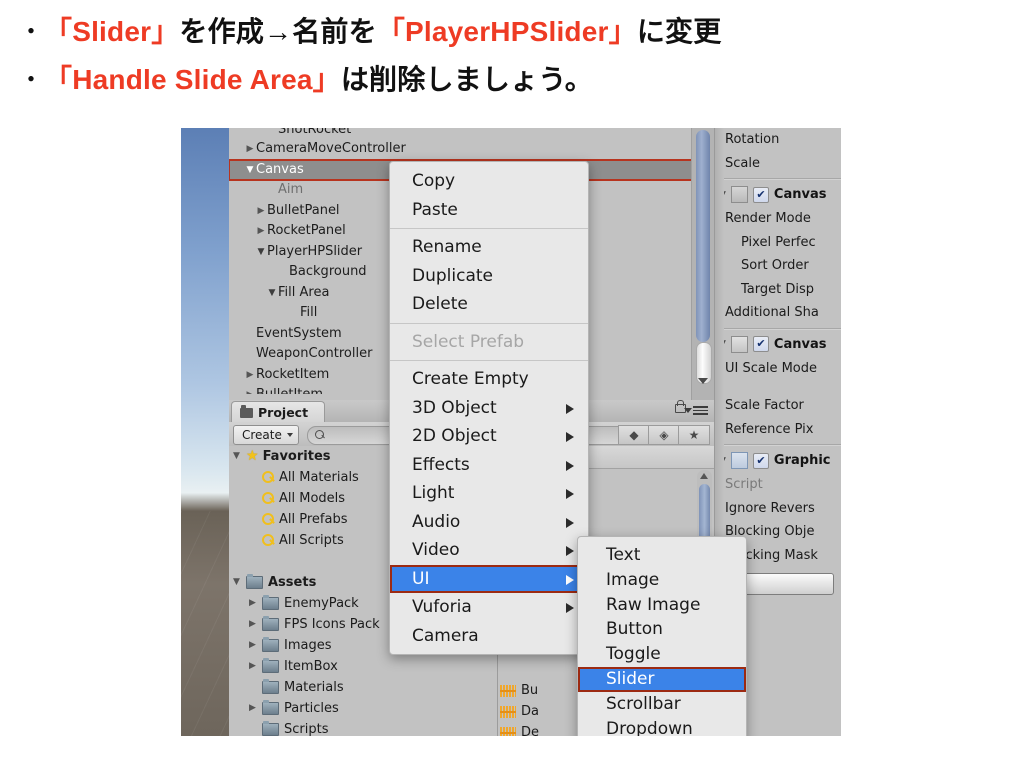  What do you see at coordinates (363, 708) in the screenshot?
I see `project-tree-item: ▶ Particles` at bounding box center [363, 708].